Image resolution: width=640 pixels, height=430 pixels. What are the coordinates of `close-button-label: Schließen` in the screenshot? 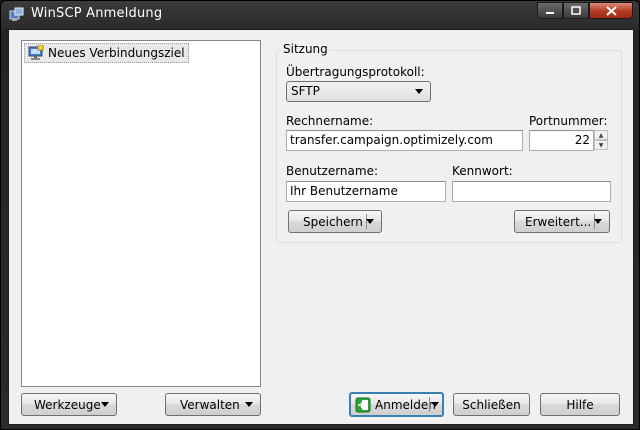 It's located at (491, 404).